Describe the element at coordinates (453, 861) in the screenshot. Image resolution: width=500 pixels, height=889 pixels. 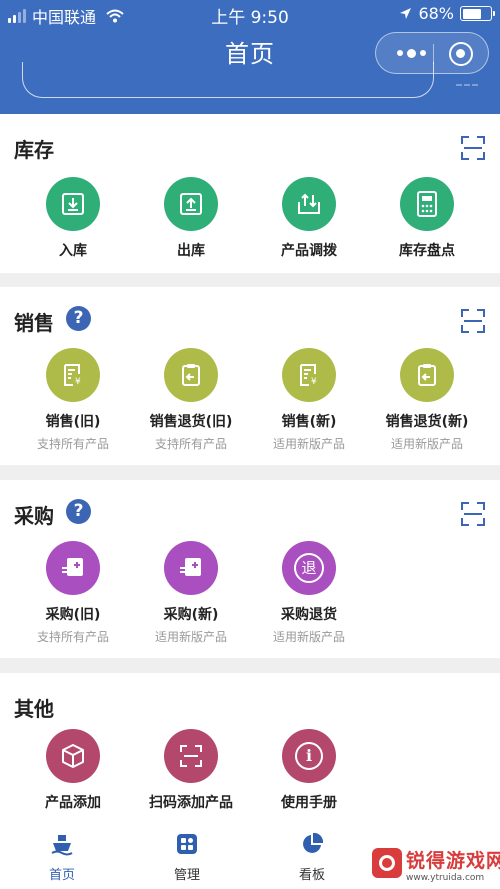
I see `watermark-name: 锐得游戏网` at that location.